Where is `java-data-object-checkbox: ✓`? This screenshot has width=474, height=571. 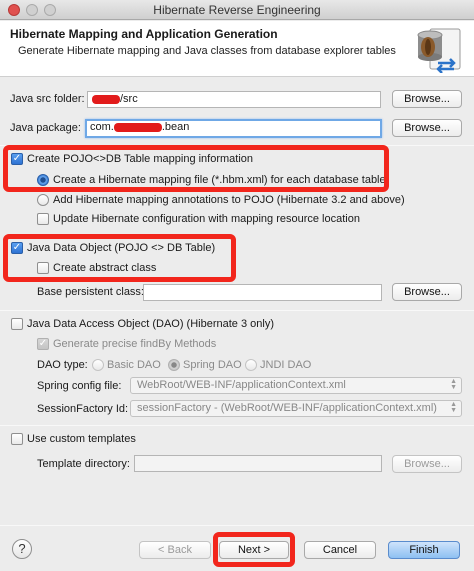 java-data-object-checkbox: ✓ is located at coordinates (17, 248).